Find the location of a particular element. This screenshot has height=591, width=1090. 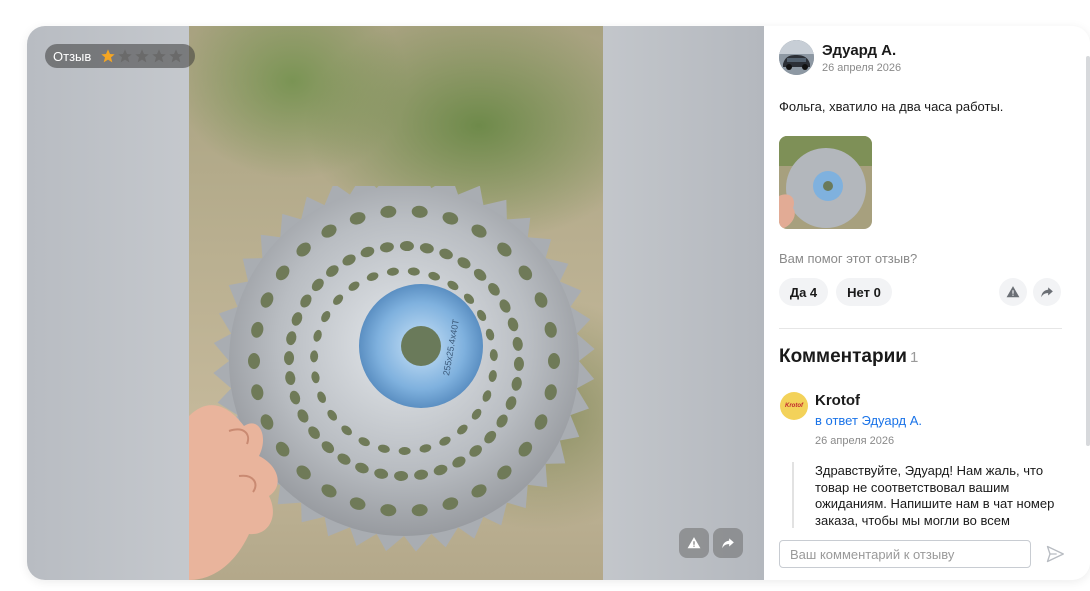

share-review-button is located at coordinates (1047, 292).